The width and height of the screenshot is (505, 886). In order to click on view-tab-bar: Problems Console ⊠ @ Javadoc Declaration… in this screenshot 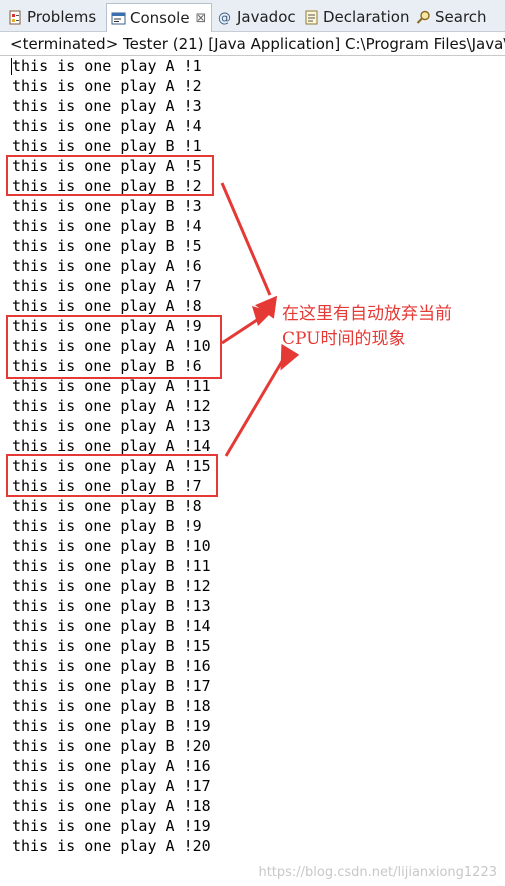, I will do `click(252, 16)`.